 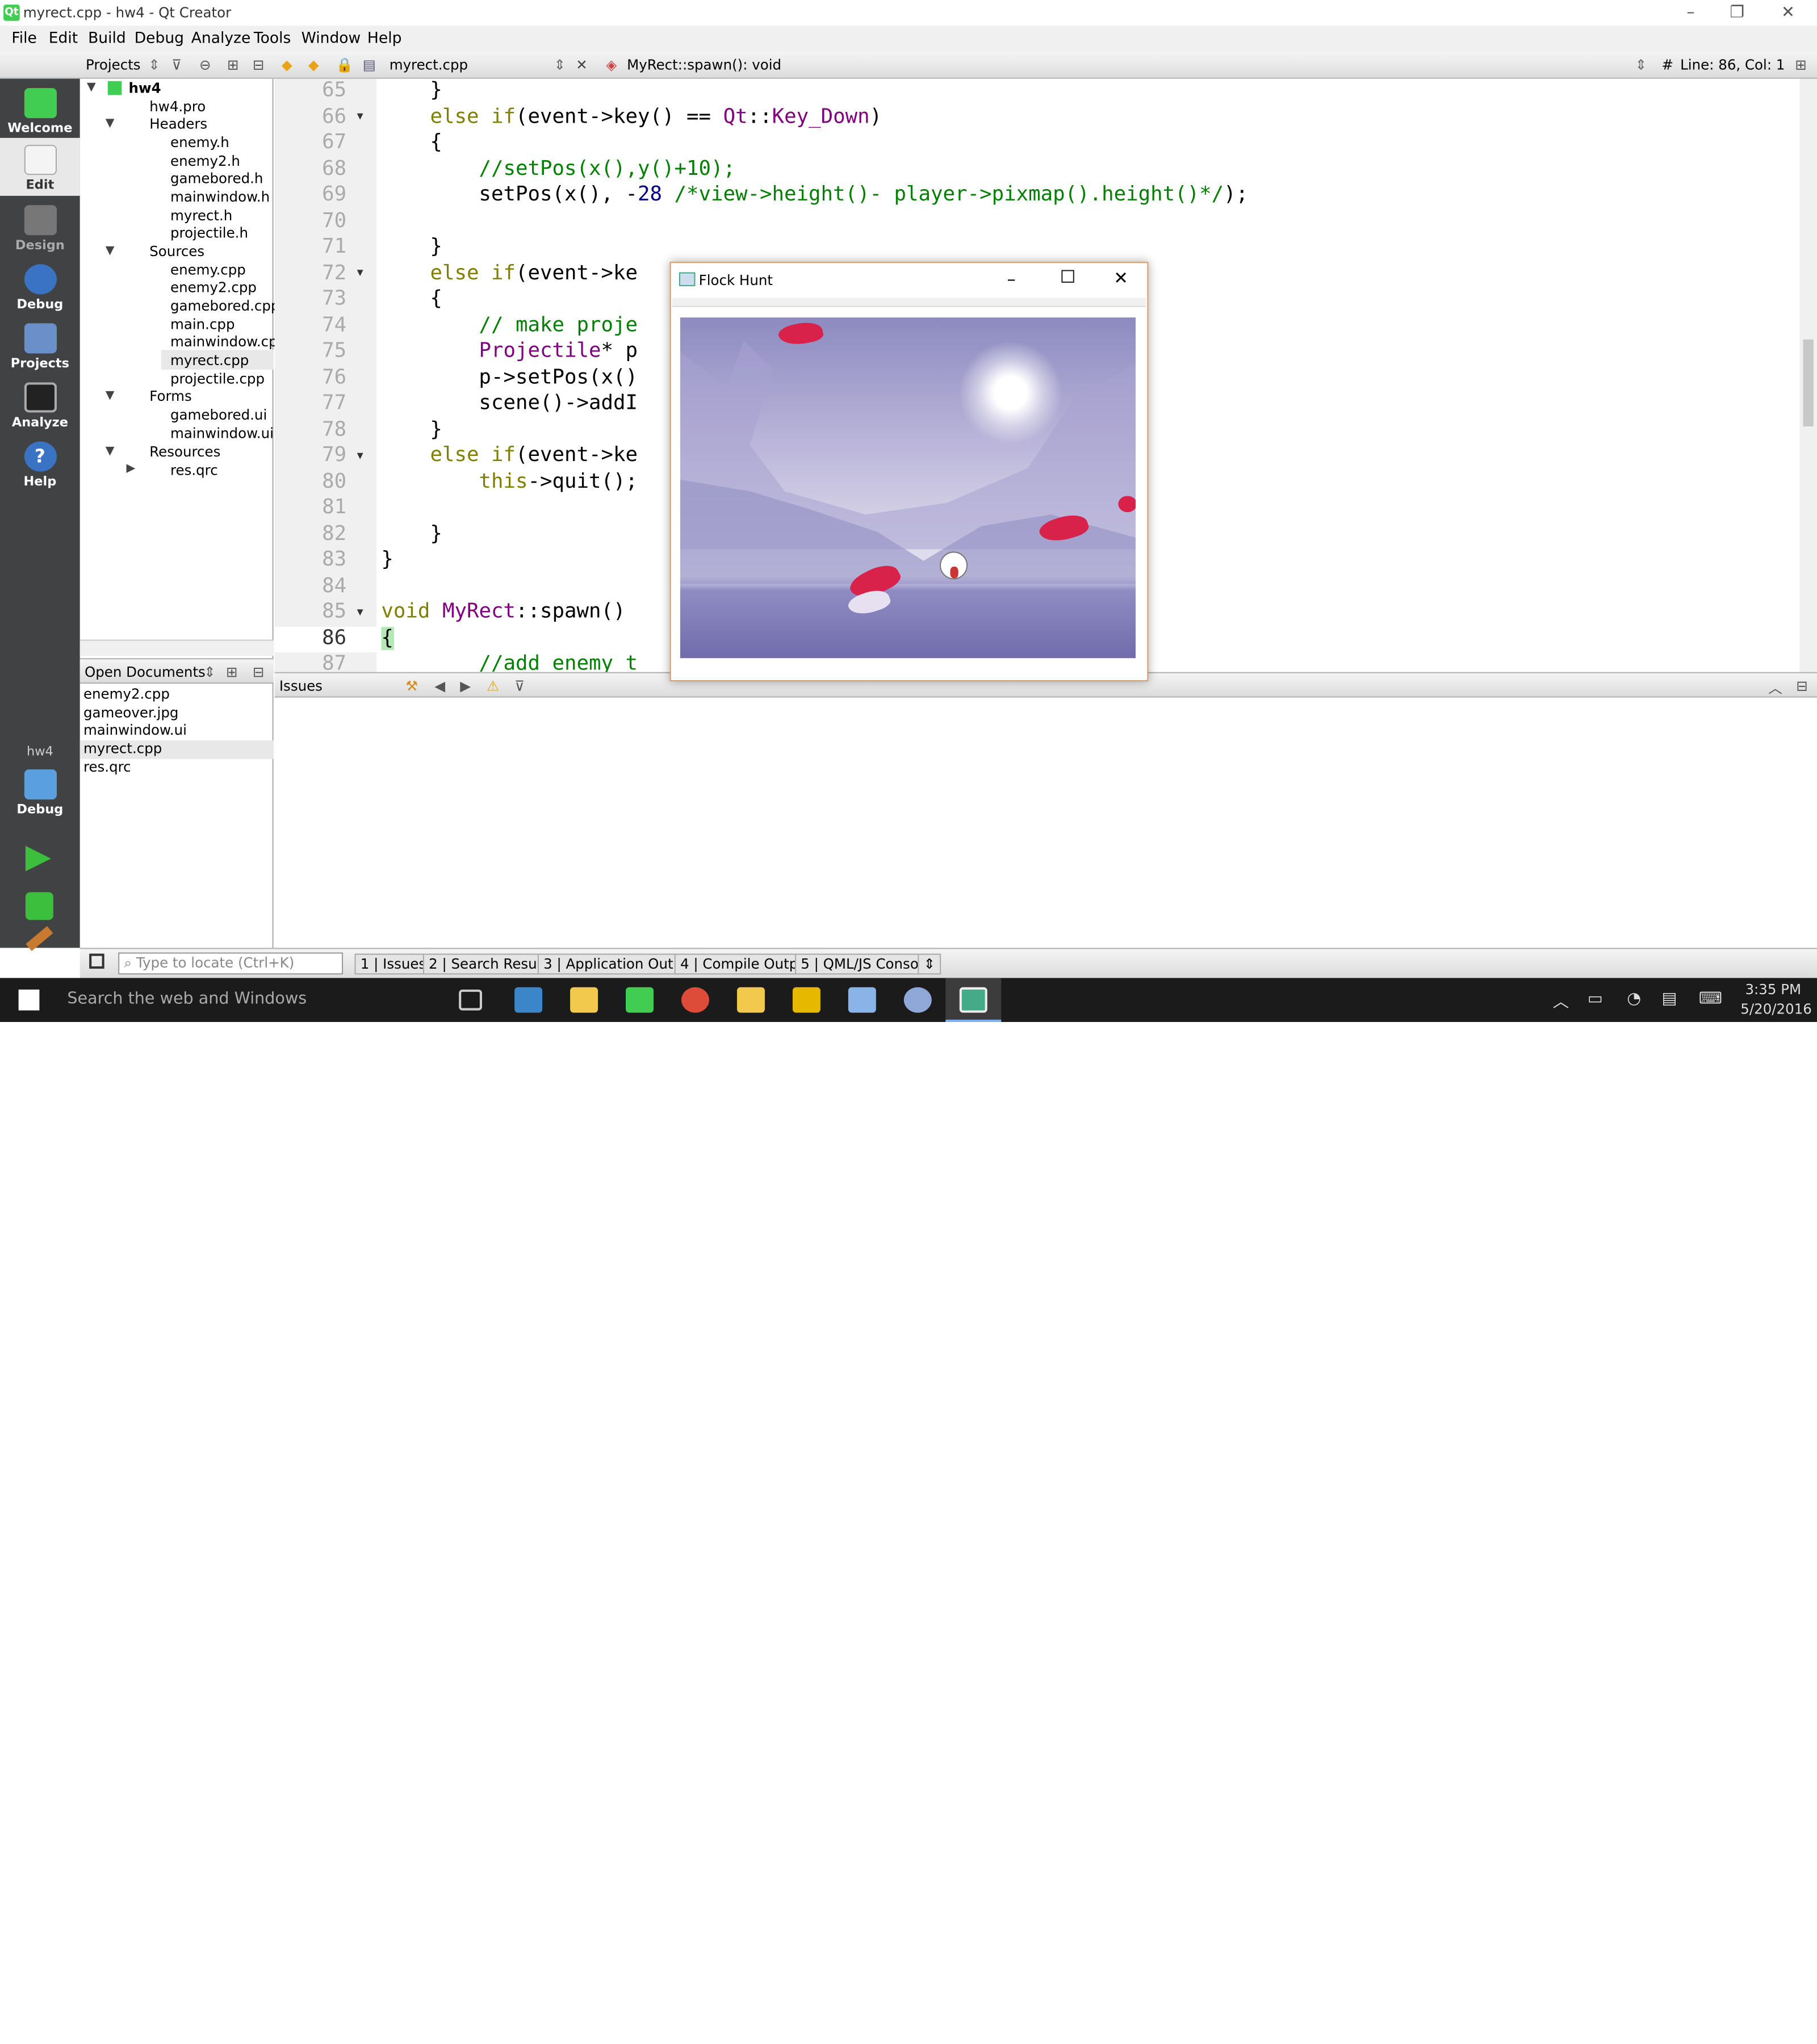 I want to click on menu-analyze: Analyze, so click(x=221, y=39).